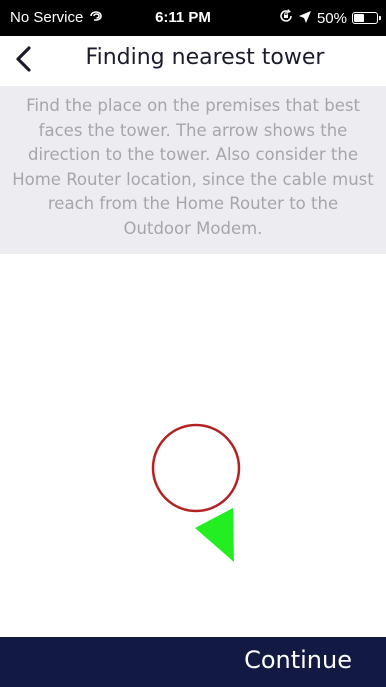 The image size is (386, 687). Describe the element at coordinates (196, 468) in the screenshot. I see `position-ring-icon` at that location.